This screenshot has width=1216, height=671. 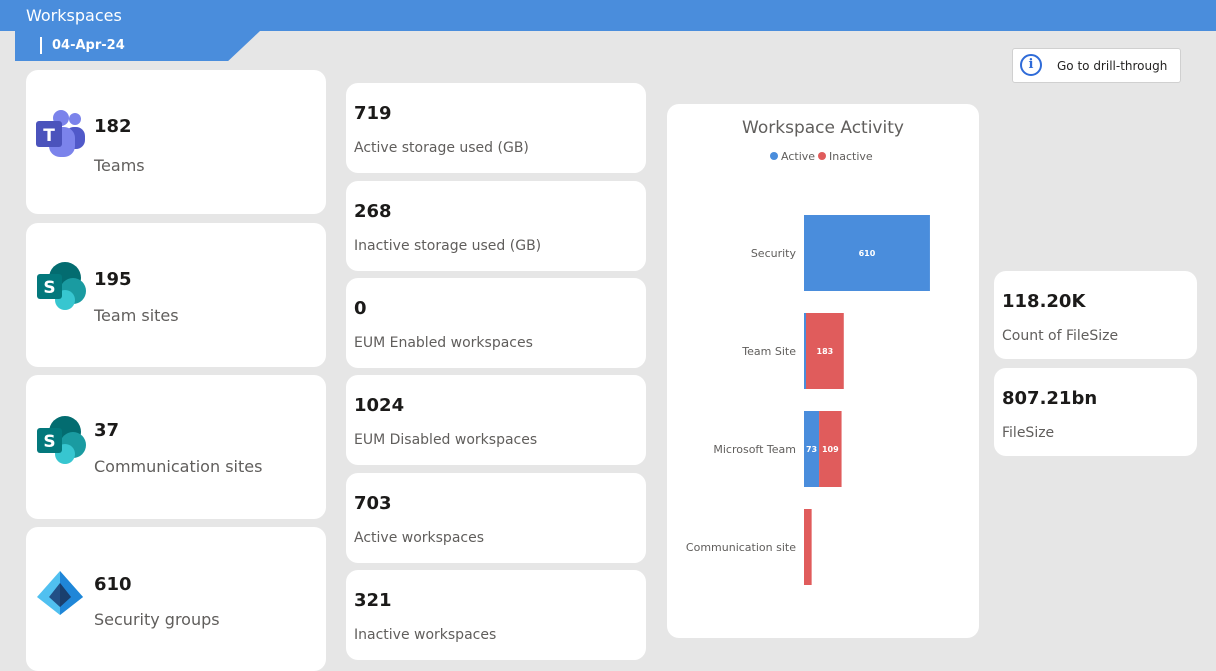 What do you see at coordinates (136, 315) in the screenshot?
I see `team-sites-label: Team sites` at bounding box center [136, 315].